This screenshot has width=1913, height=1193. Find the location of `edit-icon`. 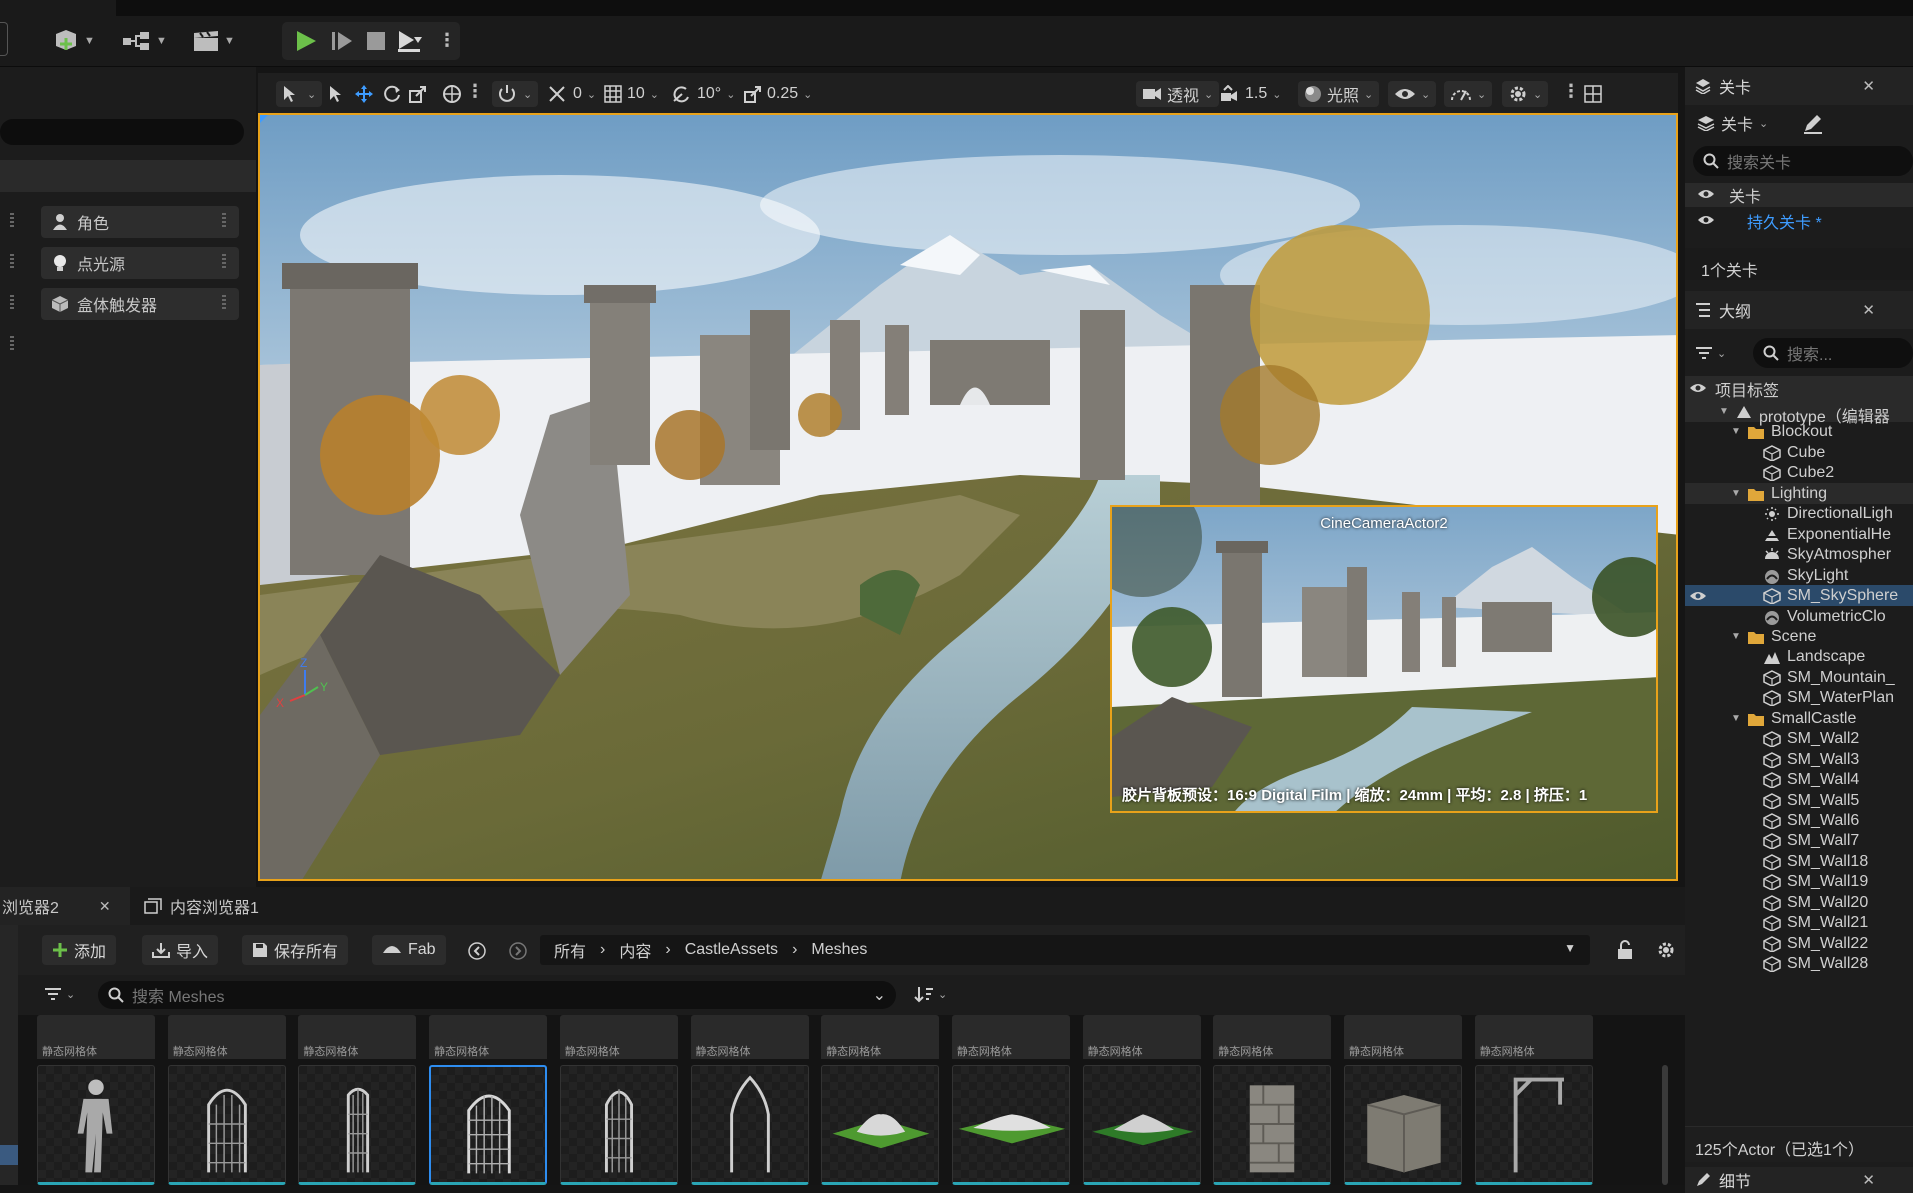

edit-icon is located at coordinates (1813, 124).